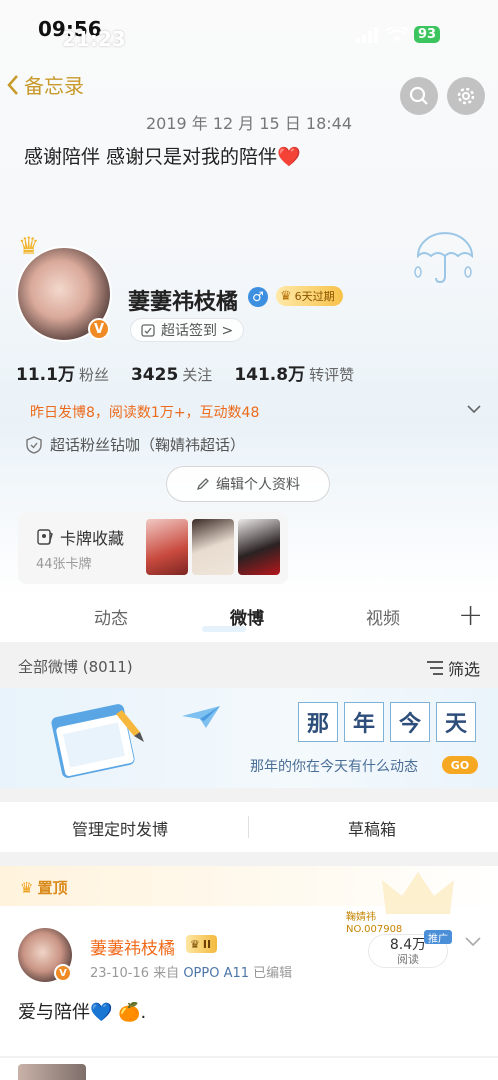 The image size is (498, 1080). What do you see at coordinates (318, 722) in the screenshot?
I see `banner-char: 那` at bounding box center [318, 722].